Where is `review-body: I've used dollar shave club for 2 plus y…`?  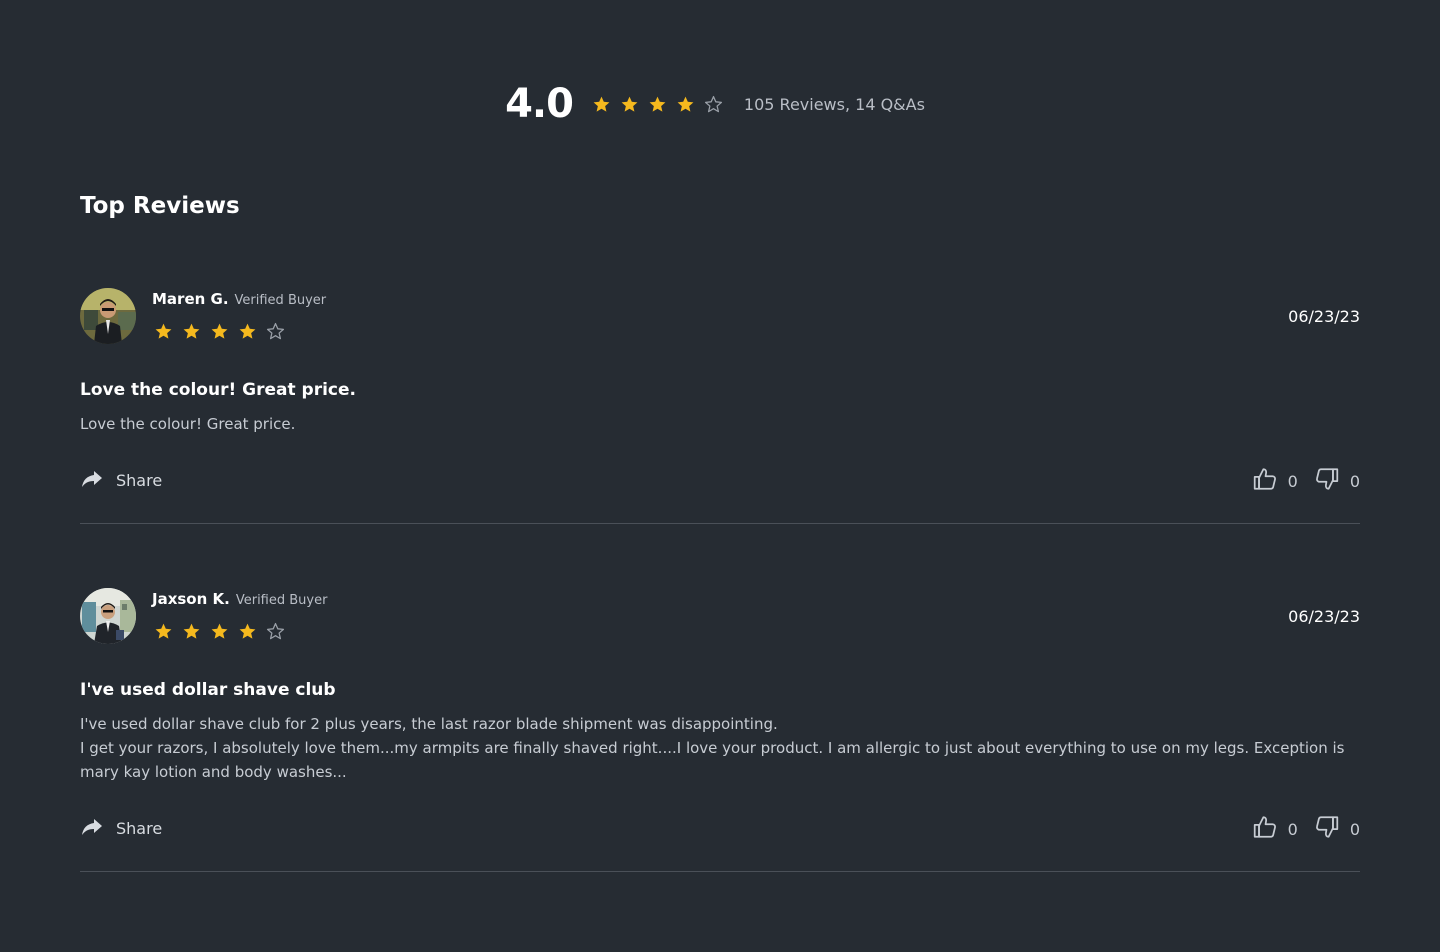
review-body: I've used dollar shave club for 2 plus y… is located at coordinates (720, 748).